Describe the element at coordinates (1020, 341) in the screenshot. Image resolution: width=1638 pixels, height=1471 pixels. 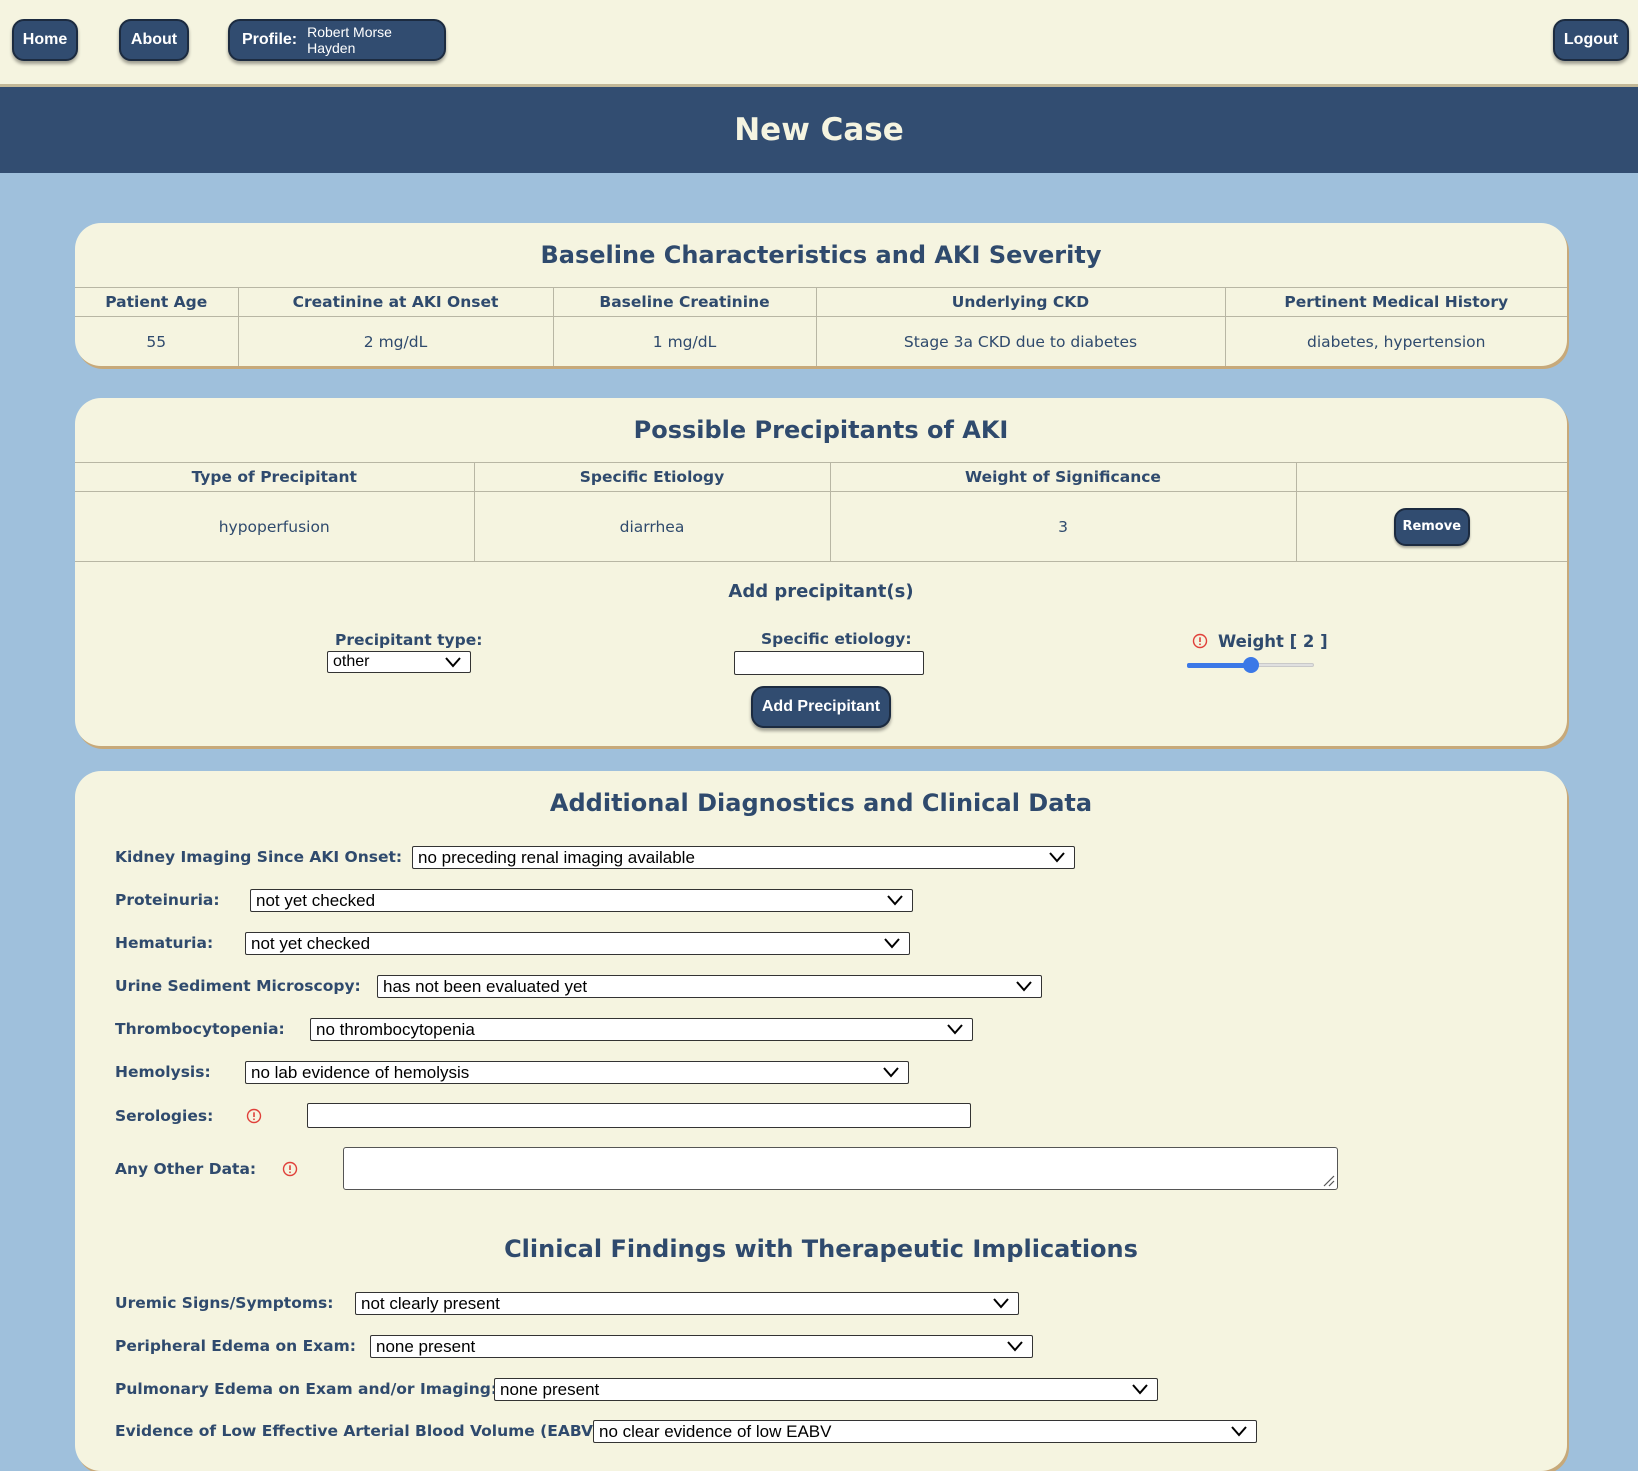
I see `value-underlying-ckd: Stage 3a CKD due to diabetes` at that location.